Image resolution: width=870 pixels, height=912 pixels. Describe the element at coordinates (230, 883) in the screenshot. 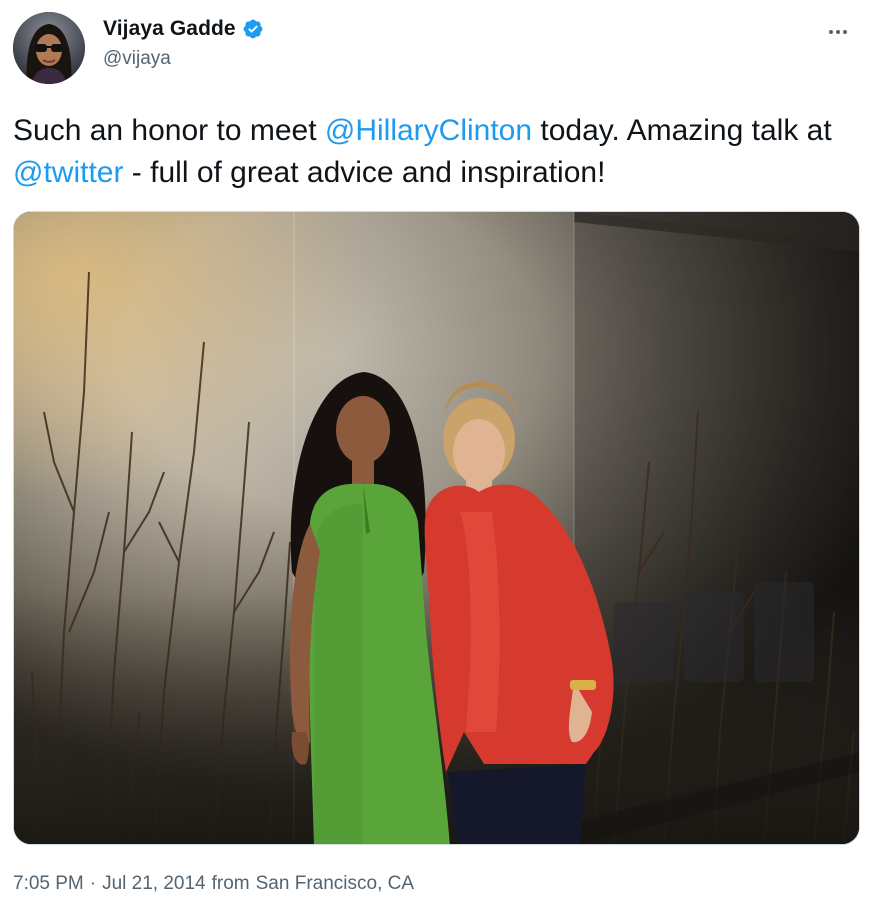

I see `location-prefix: from` at that location.